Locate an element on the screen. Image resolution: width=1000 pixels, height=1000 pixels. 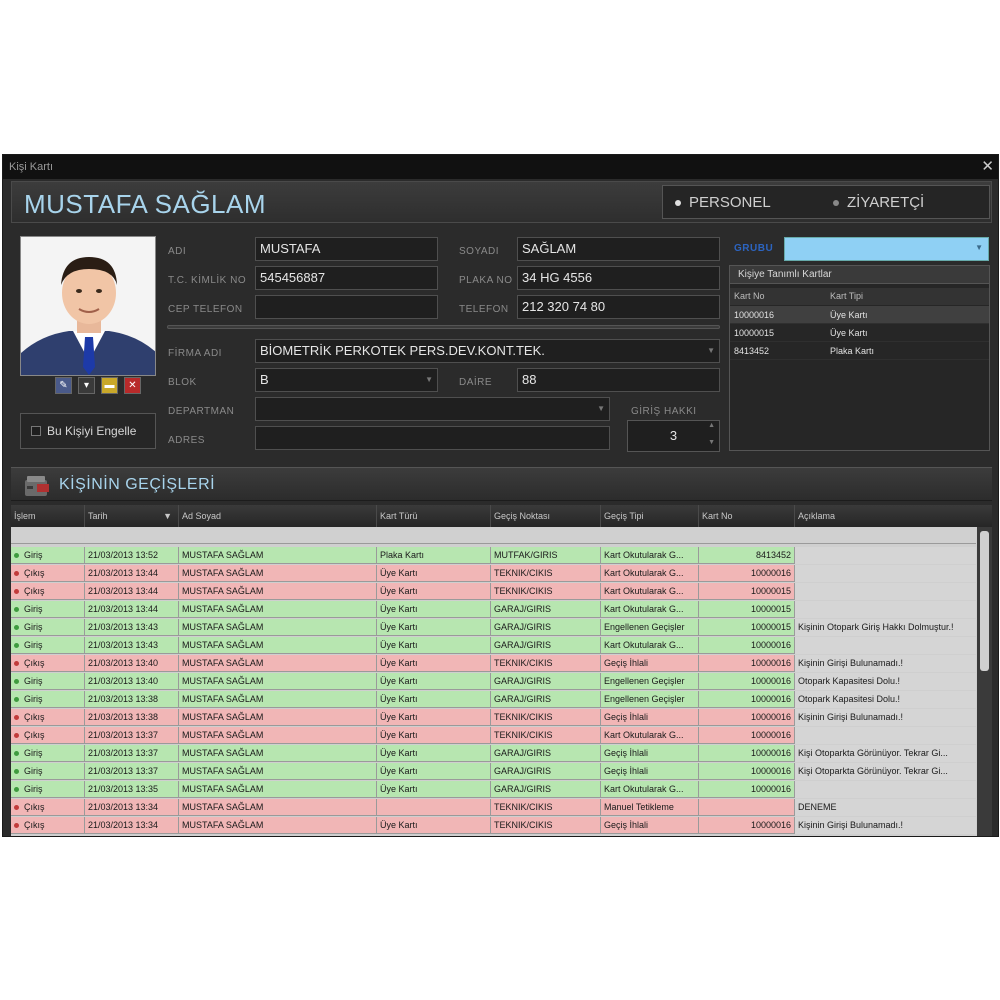
adres-field is located at coordinates (432, 438).